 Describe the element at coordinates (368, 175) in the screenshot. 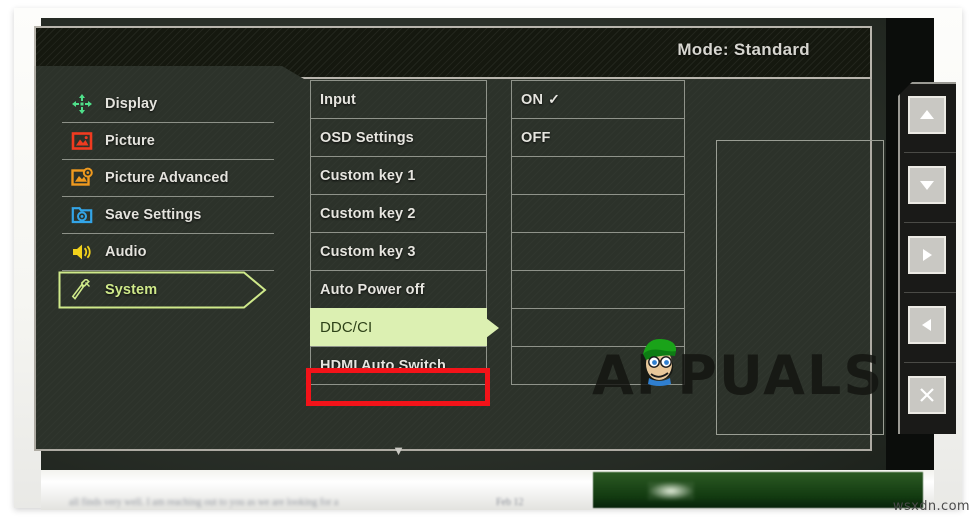

I see `menu-item-label: Custom key 1` at that location.